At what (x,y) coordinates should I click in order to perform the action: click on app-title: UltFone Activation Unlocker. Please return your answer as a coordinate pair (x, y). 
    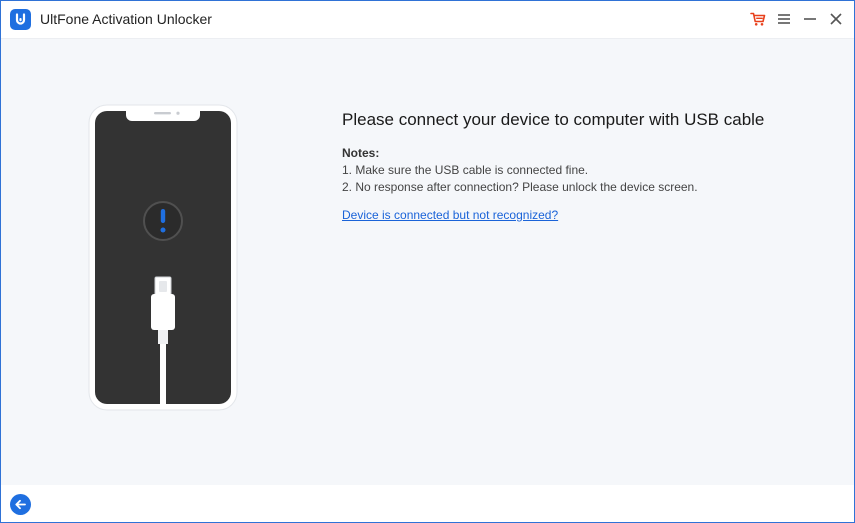
    Looking at the image, I should click on (126, 19).